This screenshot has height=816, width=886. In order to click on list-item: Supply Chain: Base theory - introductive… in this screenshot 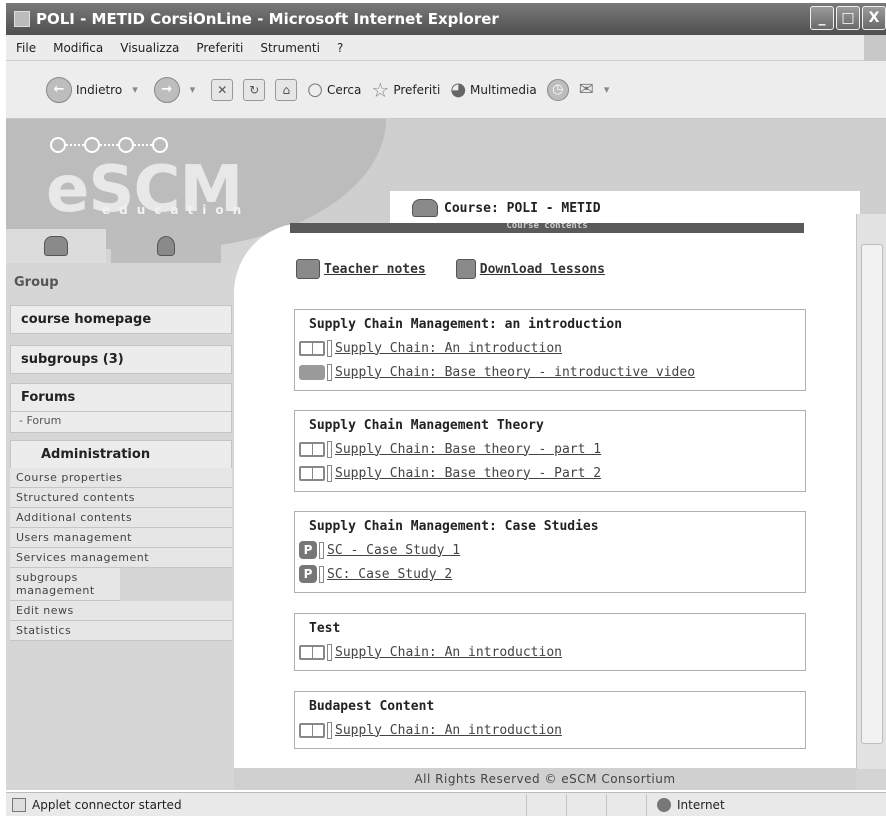, I will do `click(546, 372)`.